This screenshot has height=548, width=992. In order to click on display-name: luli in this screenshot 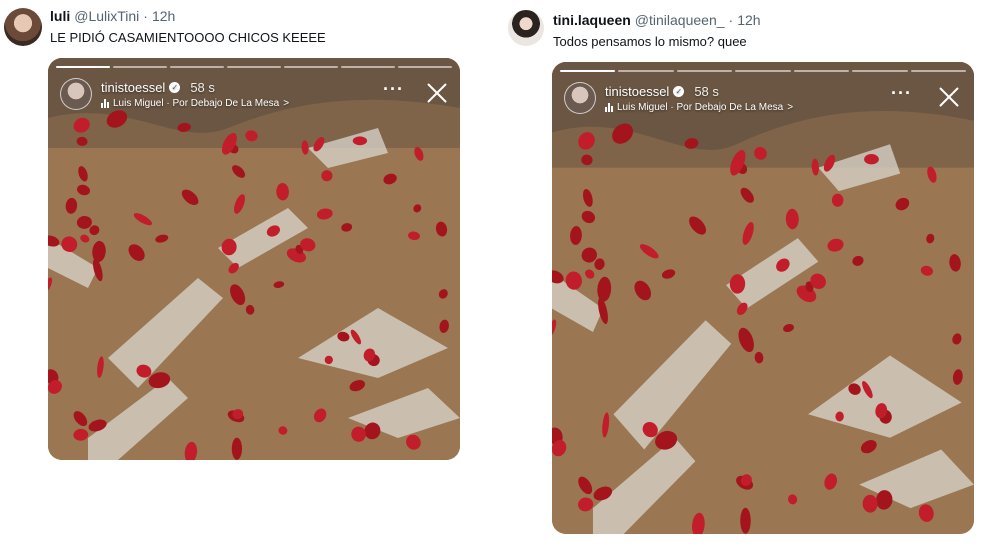, I will do `click(60, 16)`.